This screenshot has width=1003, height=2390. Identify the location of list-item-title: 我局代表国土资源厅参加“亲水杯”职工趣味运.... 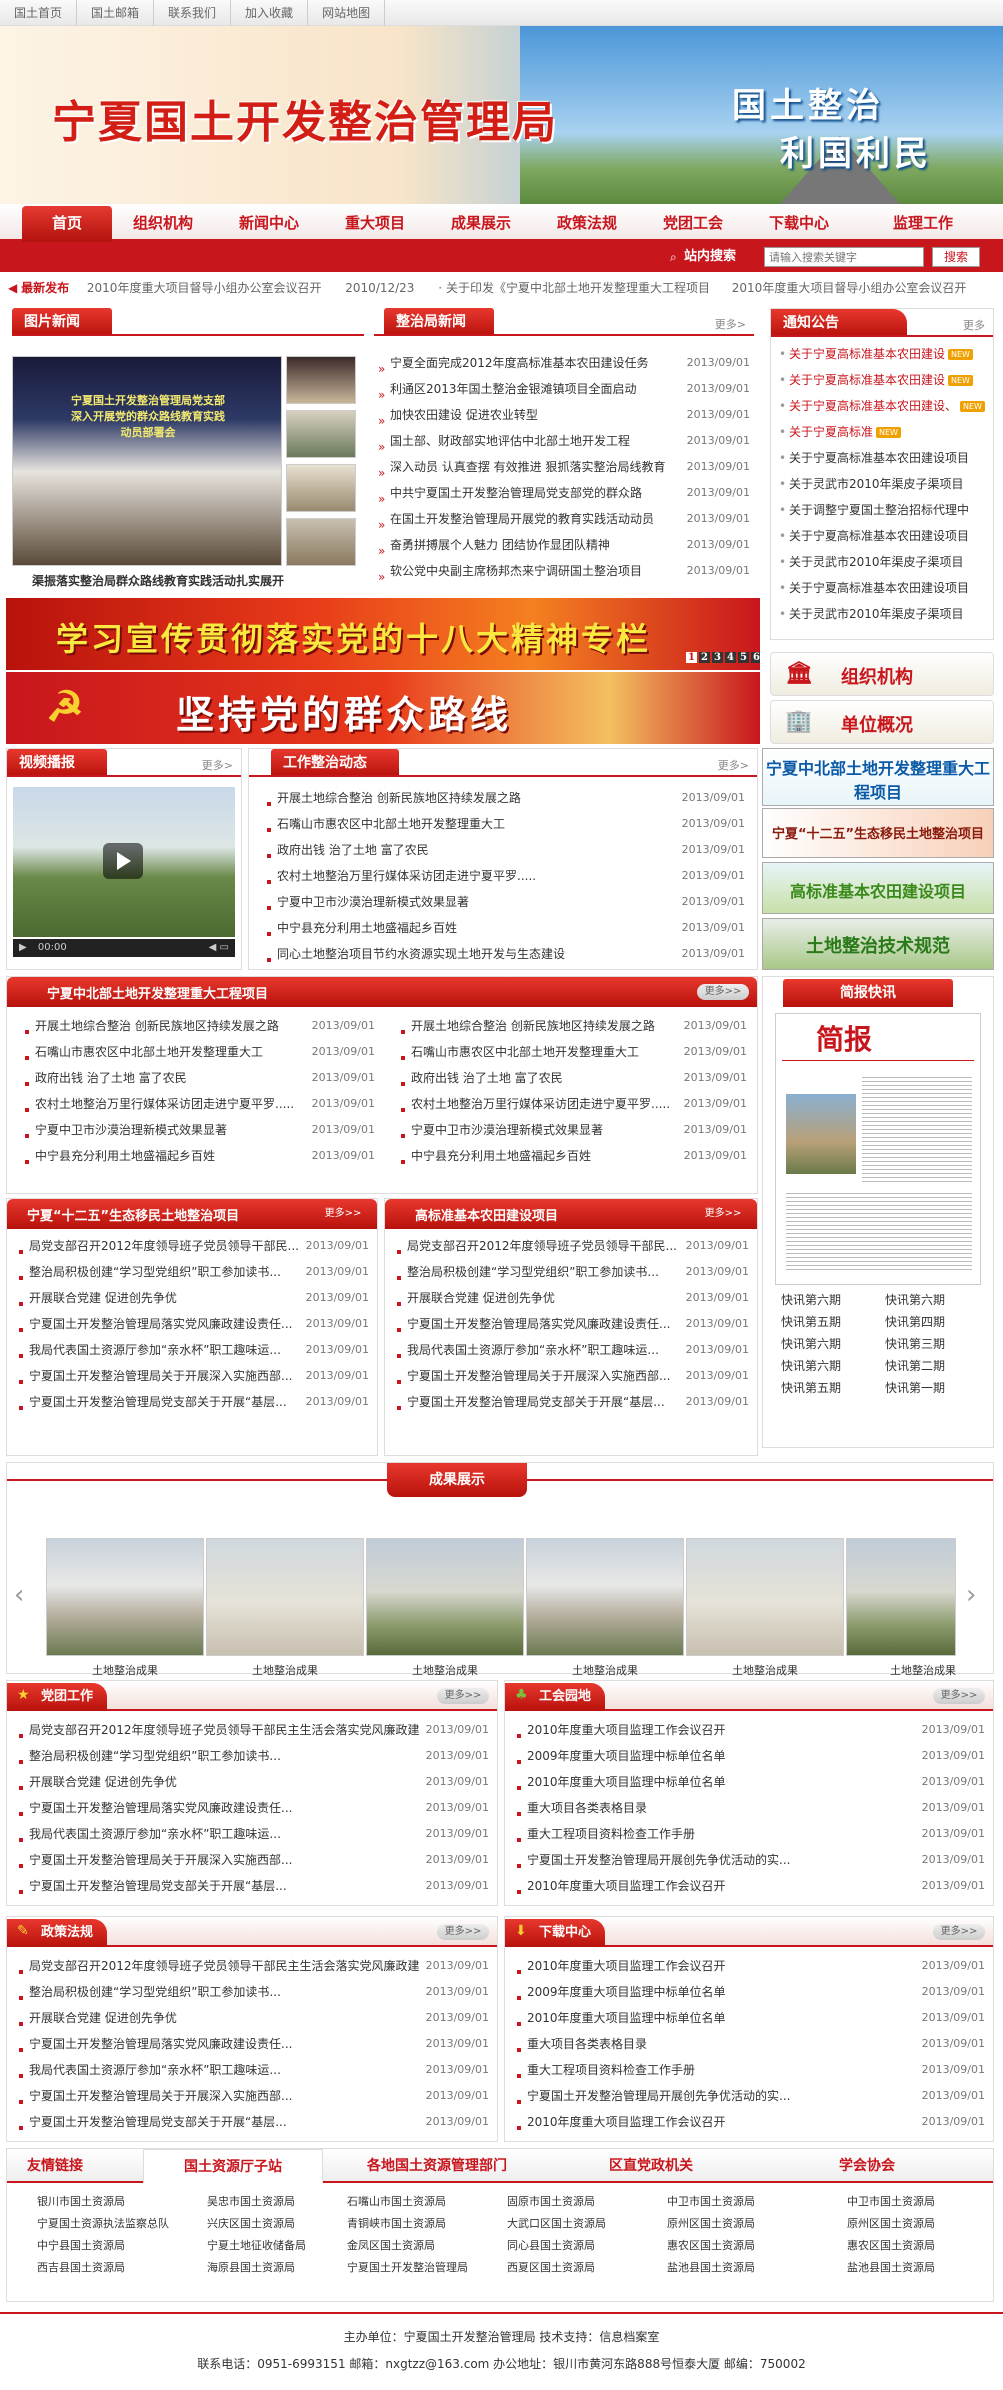
(147, 1834).